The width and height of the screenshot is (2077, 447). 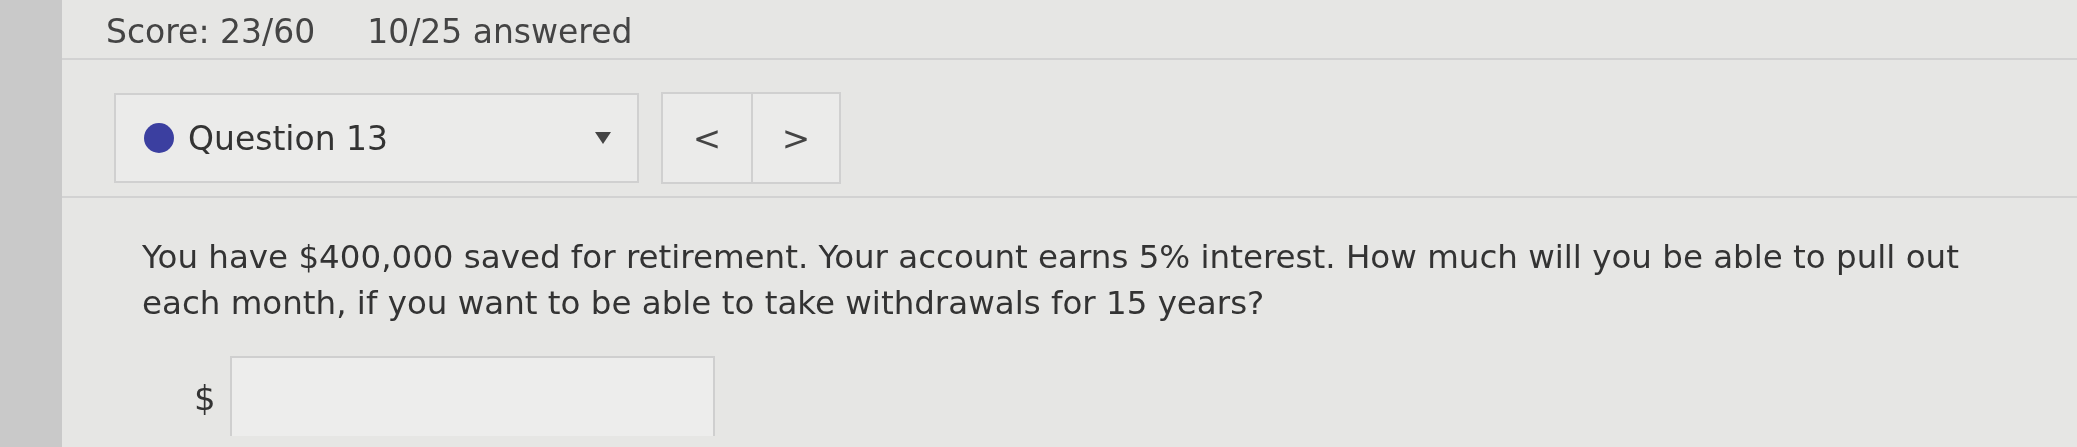 I want to click on caret-icon, so click(x=603, y=138).